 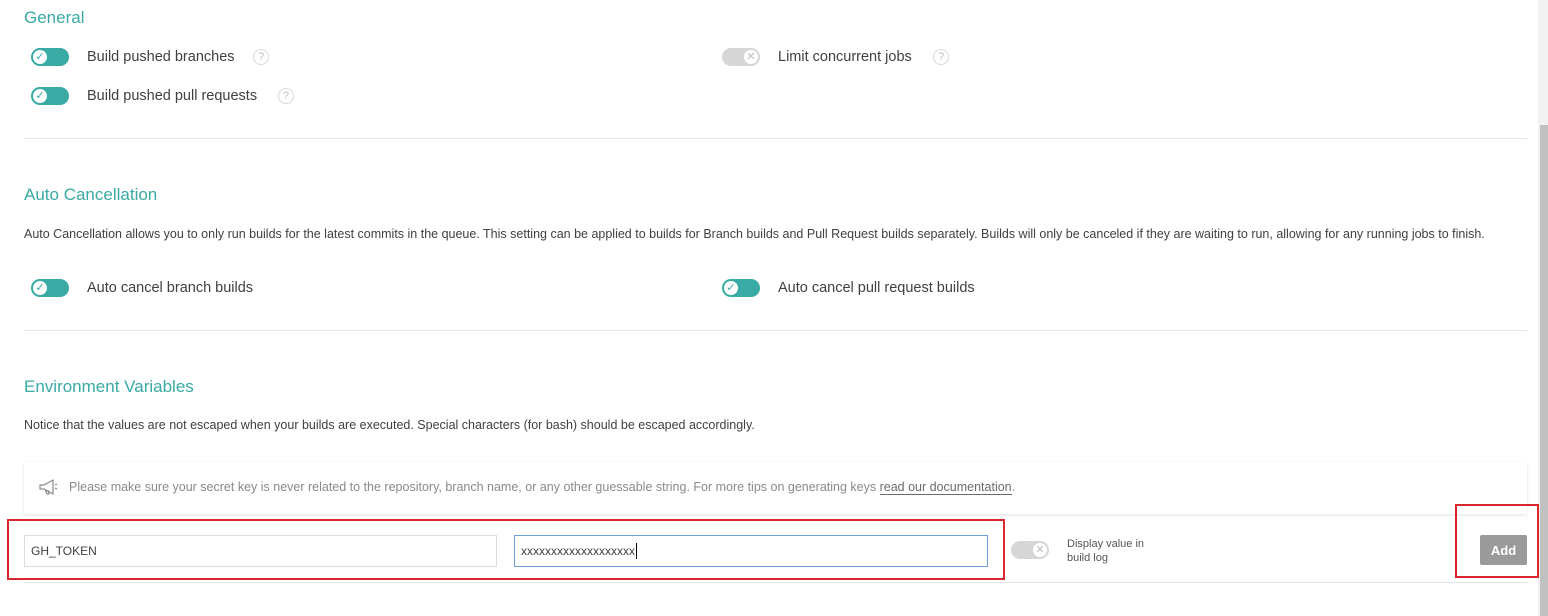 What do you see at coordinates (876, 288) in the screenshot?
I see `auto-cancel-pull-request-builds-label: Auto cancel pull request builds` at bounding box center [876, 288].